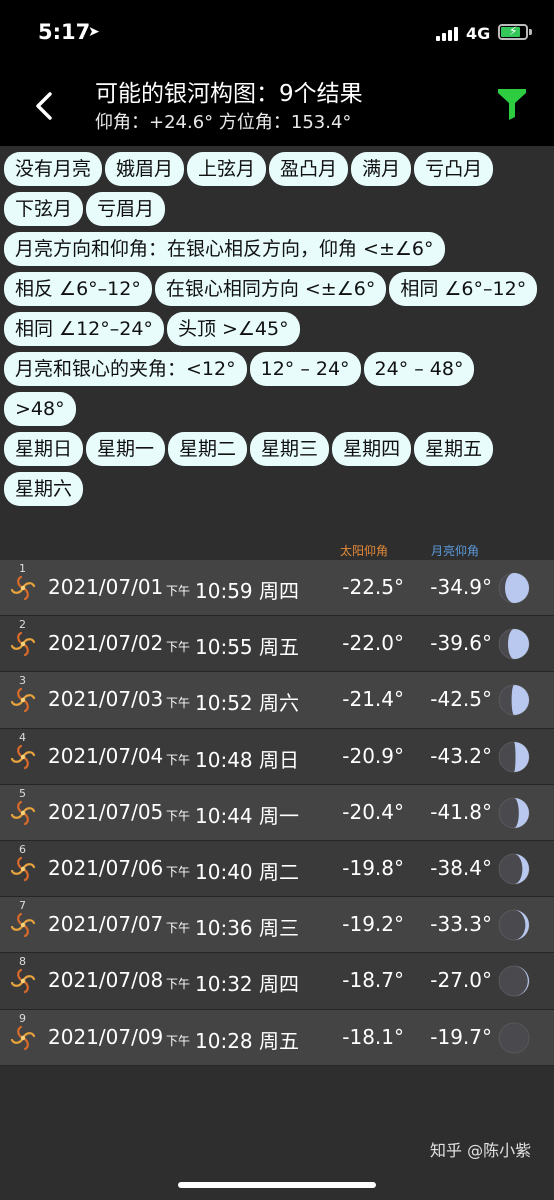  I want to click on table-row: 4 2021/07/04 下午 10:48 周日 -20.9° -43.2°, so click(277, 756).